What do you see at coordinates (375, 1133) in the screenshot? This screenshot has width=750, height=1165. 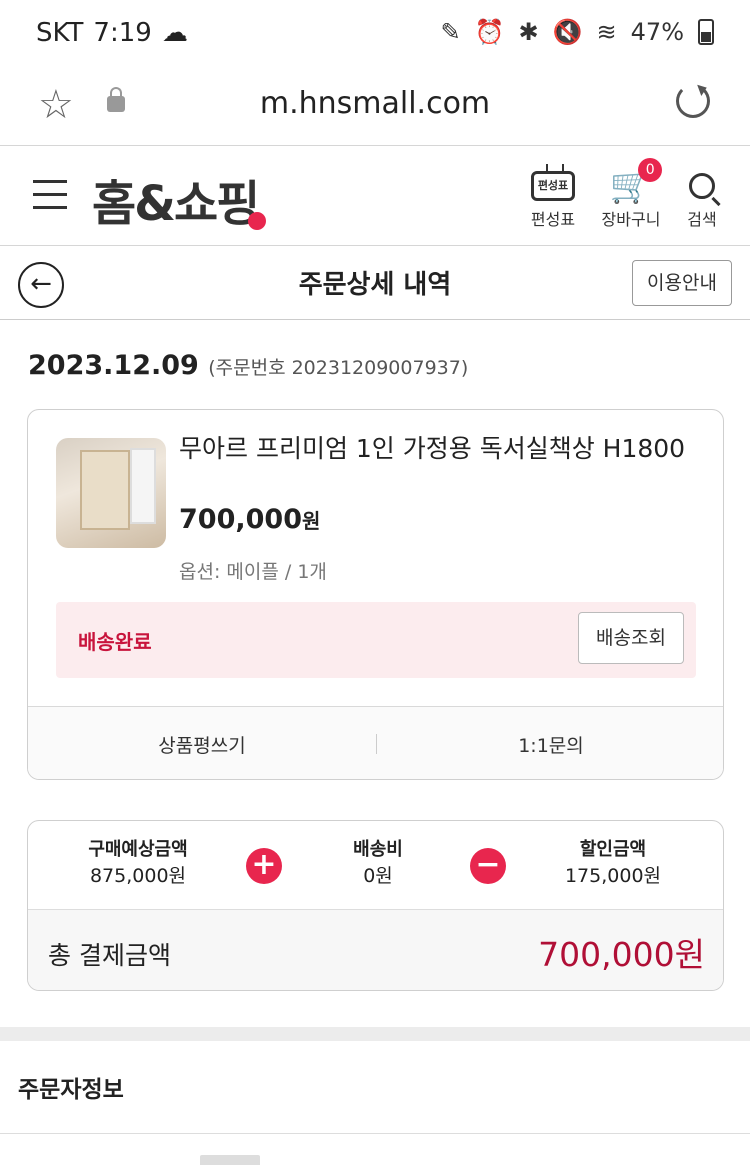 I see `divider-line` at bounding box center [375, 1133].